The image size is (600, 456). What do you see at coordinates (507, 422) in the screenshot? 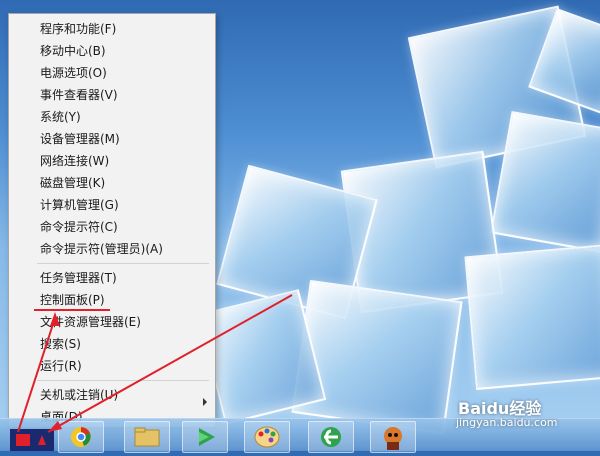
I see `watermark-url: jingyan.baidu.com` at bounding box center [507, 422].